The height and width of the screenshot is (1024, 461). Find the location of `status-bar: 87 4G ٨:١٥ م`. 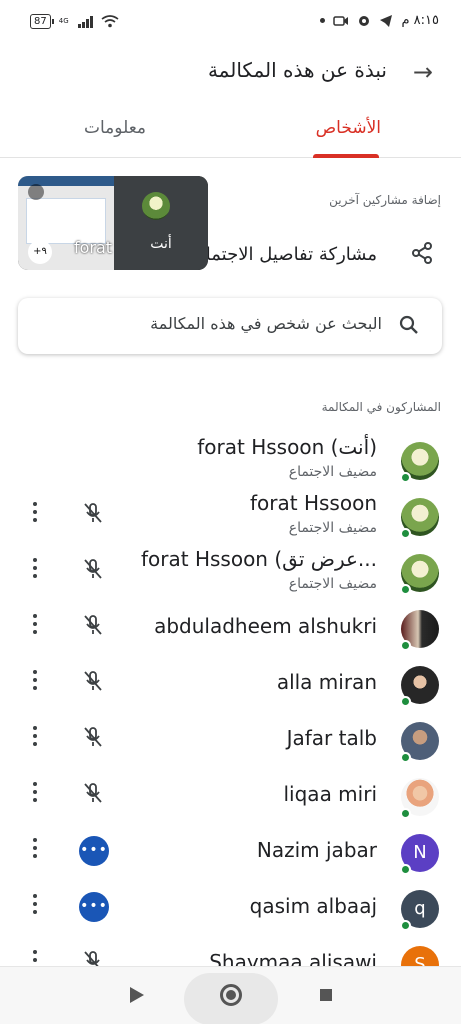

status-bar: 87 4G ٨:١٥ م is located at coordinates (230, 22).